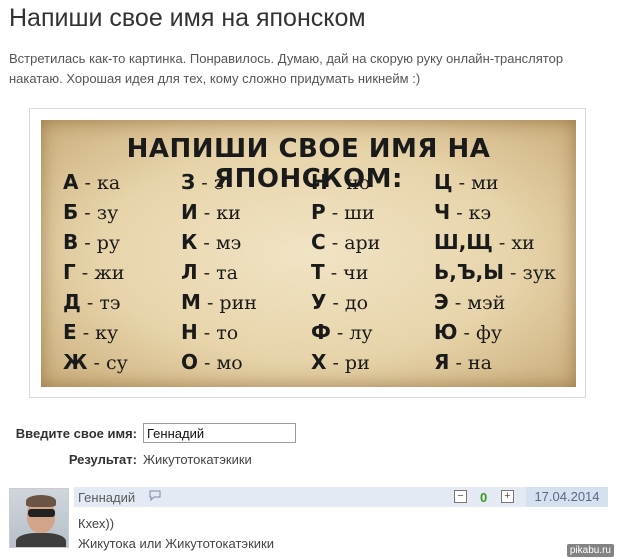 The width and height of the screenshot is (617, 559). I want to click on japanese-syllable: до, so click(356, 303).